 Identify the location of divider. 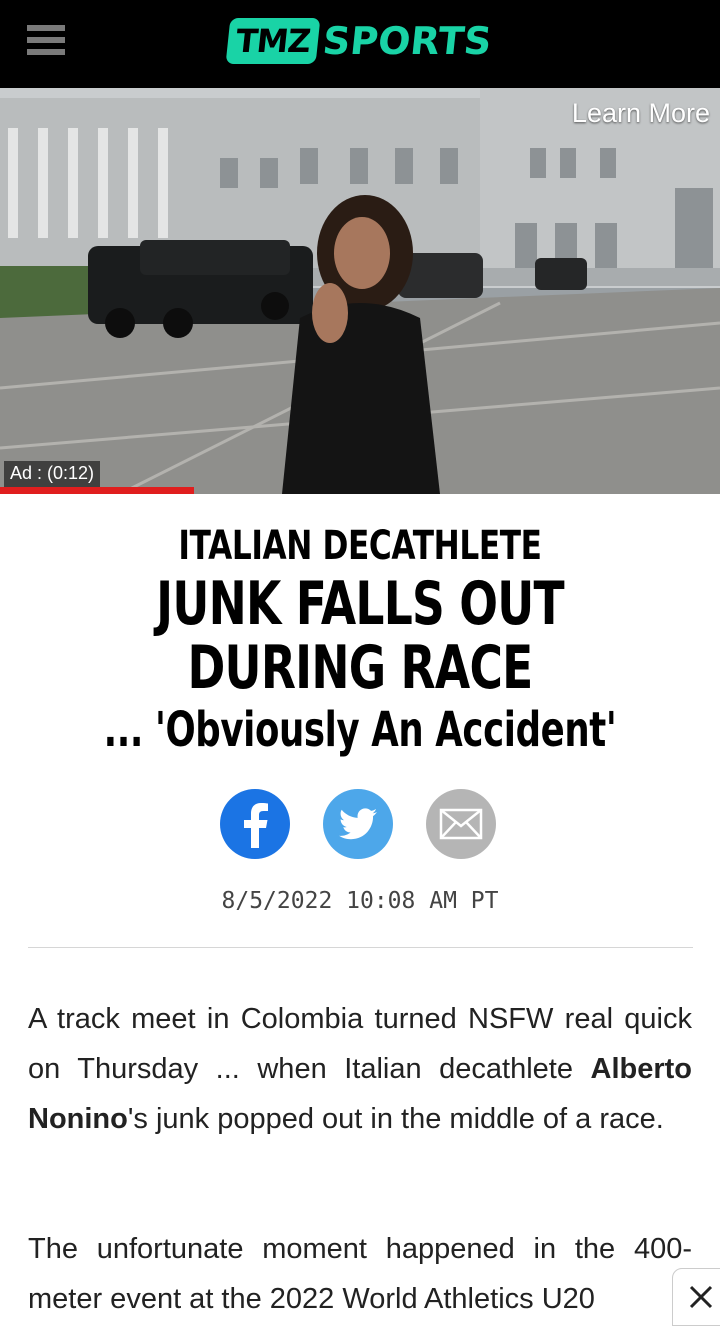
(360, 947).